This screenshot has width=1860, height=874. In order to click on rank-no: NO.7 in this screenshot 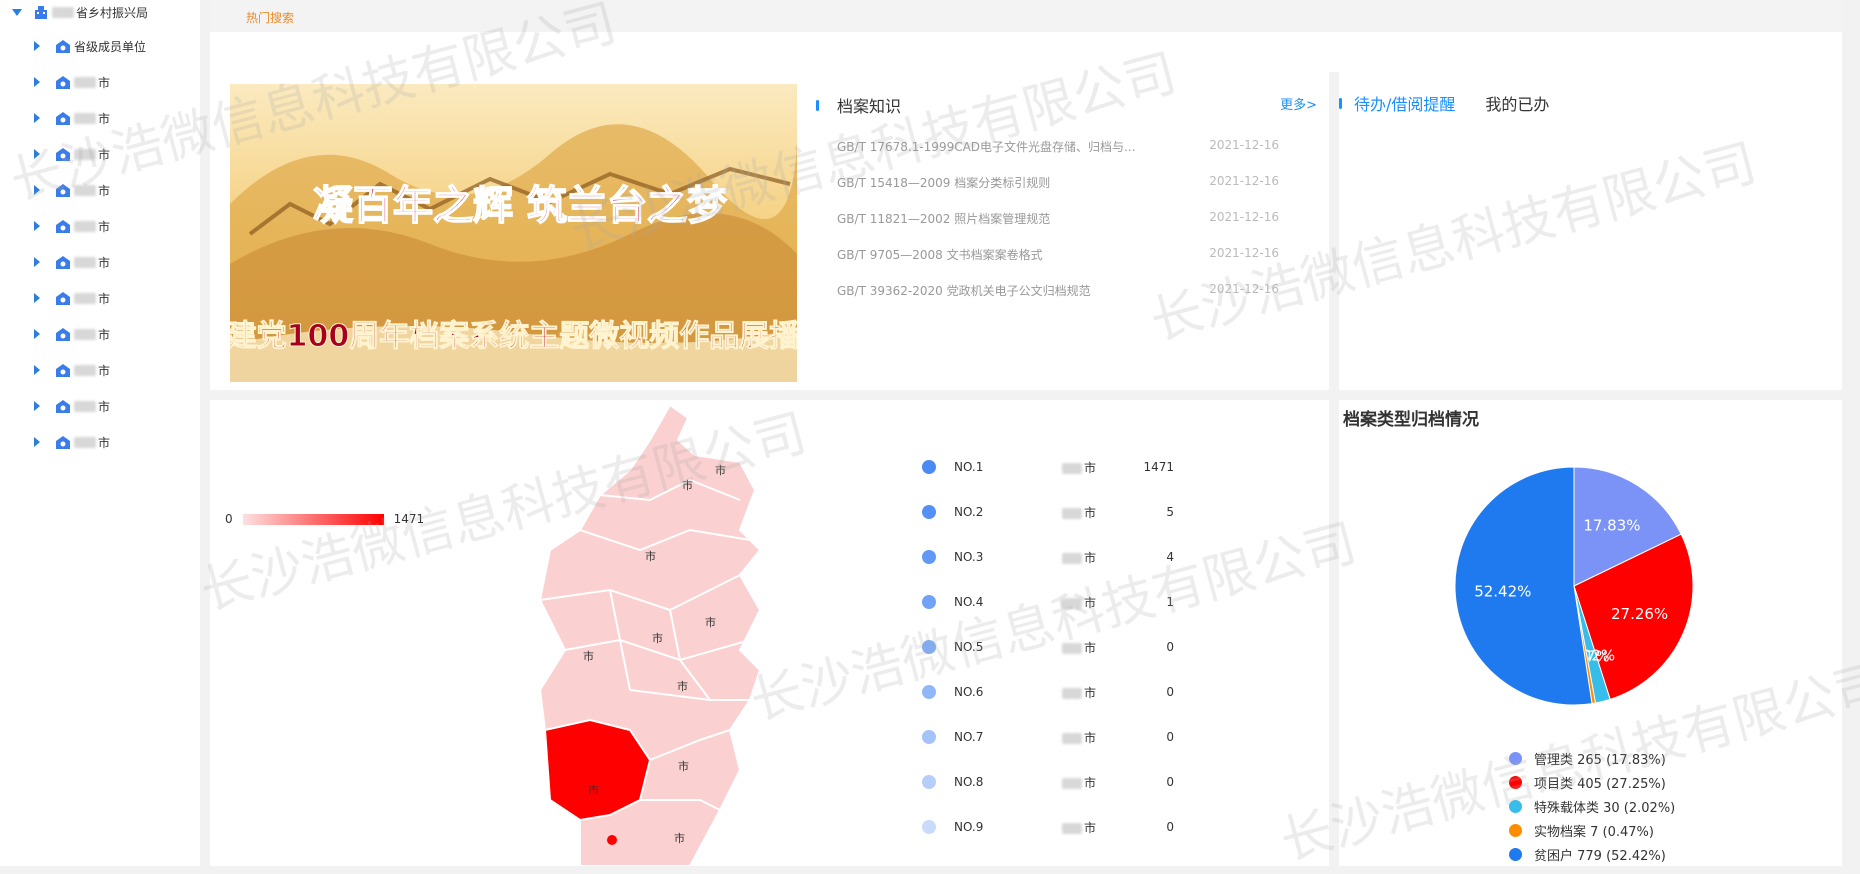, I will do `click(969, 737)`.